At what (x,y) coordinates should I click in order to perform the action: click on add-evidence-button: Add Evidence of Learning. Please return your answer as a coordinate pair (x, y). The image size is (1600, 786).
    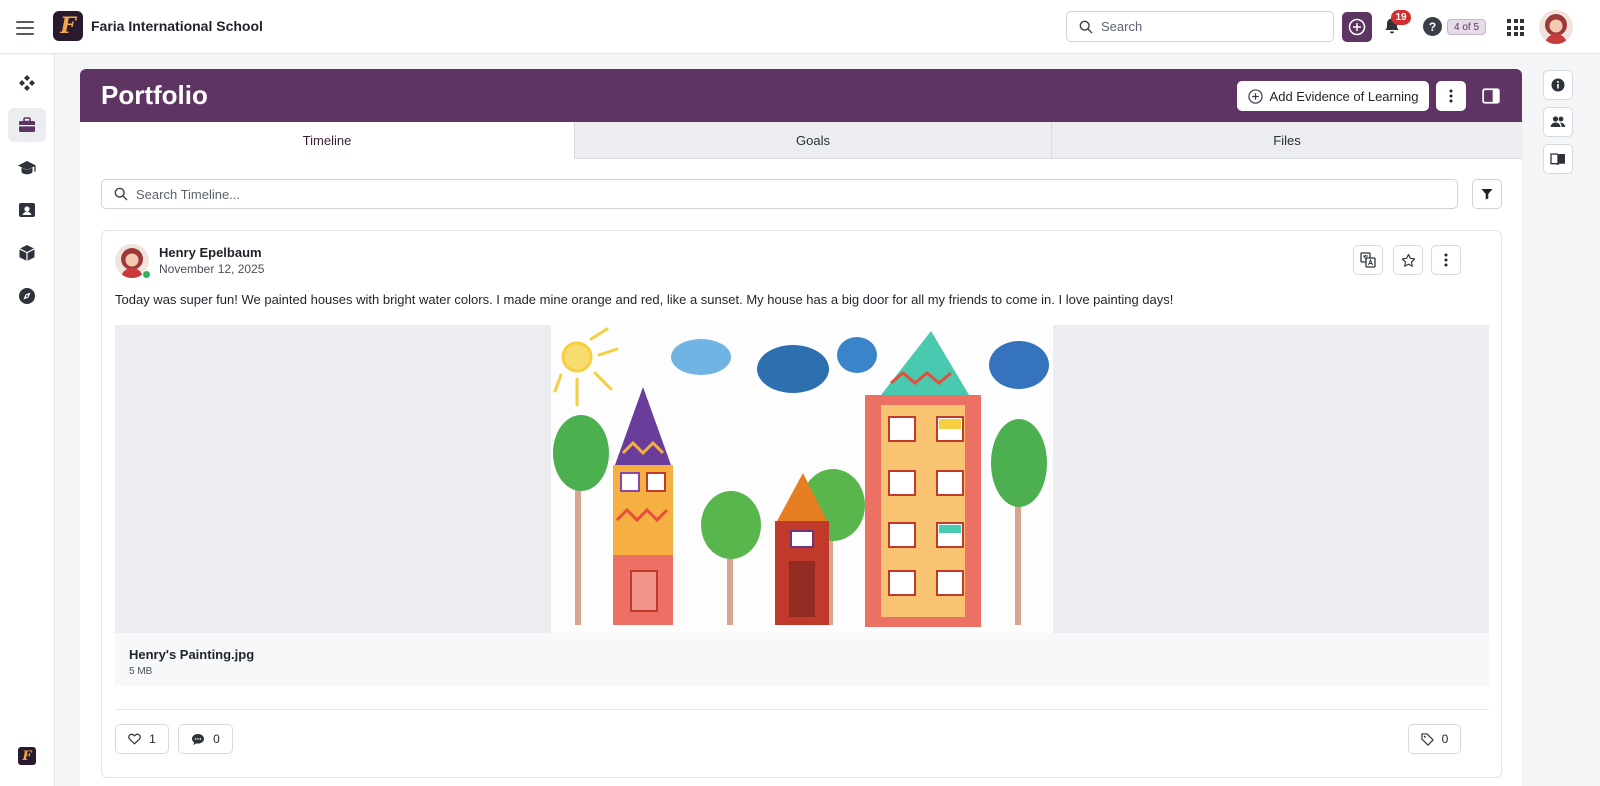
    Looking at the image, I should click on (1333, 96).